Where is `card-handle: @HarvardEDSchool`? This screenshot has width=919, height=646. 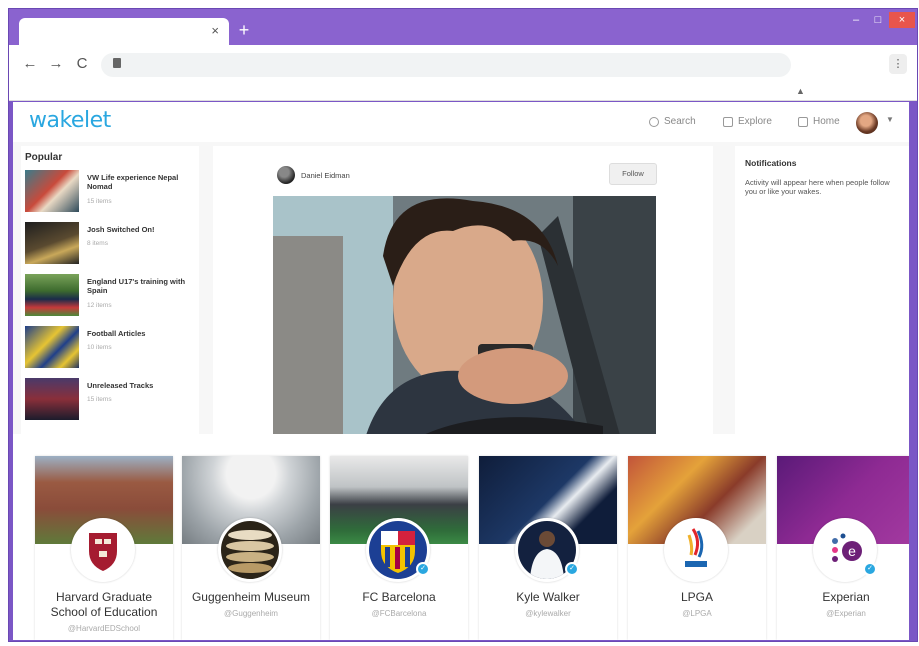
card-handle: @HarvardEDSchool is located at coordinates (104, 628).